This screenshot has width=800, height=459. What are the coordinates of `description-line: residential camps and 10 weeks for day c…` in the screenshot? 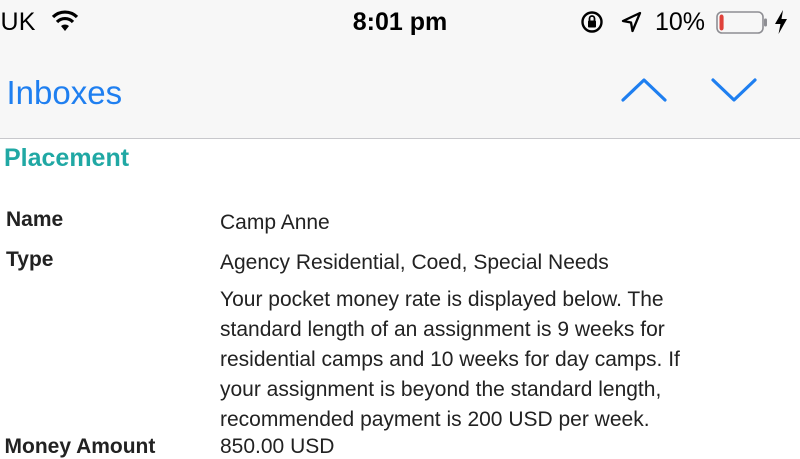 It's located at (450, 359).